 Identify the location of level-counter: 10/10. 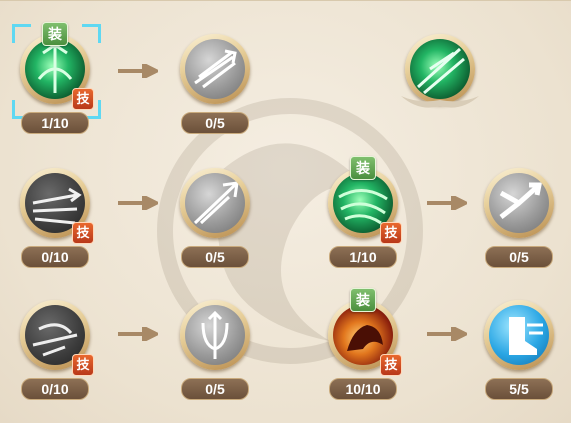
(363, 389).